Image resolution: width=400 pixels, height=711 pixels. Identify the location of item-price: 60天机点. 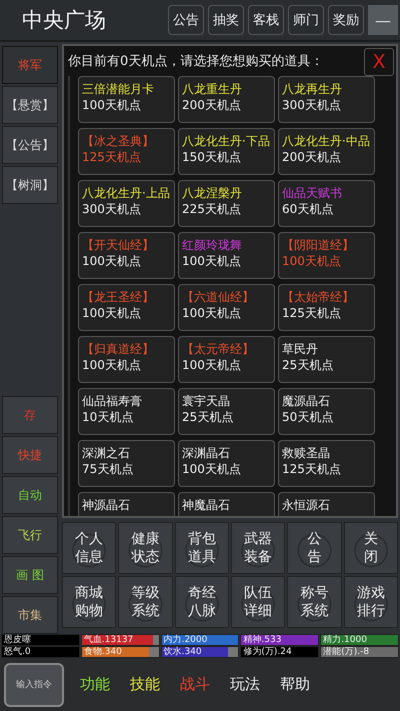
(308, 209).